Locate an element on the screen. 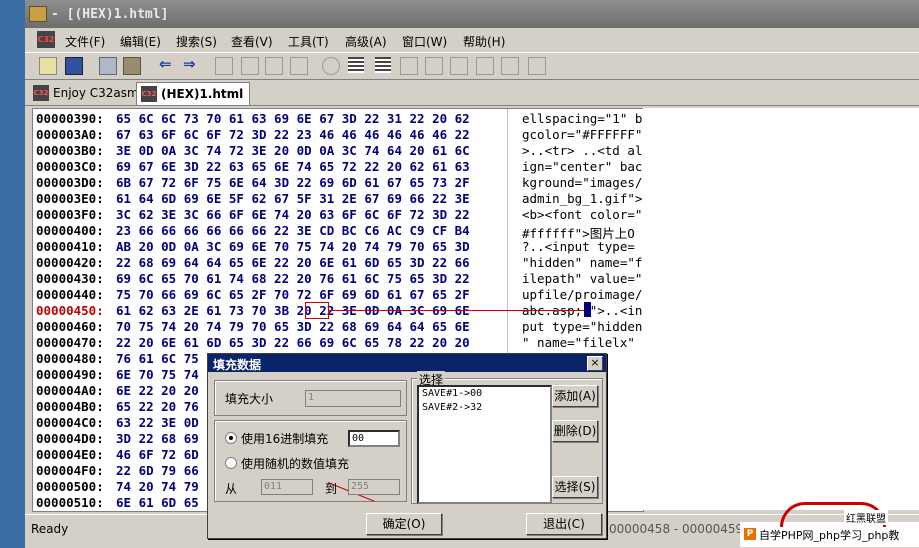 The height and width of the screenshot is (548, 919). tool-11-icon is located at coordinates (537, 66).